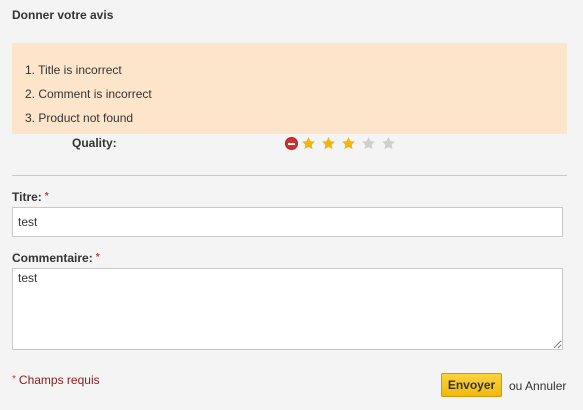 This screenshot has width=583, height=410. I want to click on page-title: Donner votre avis, so click(63, 15).